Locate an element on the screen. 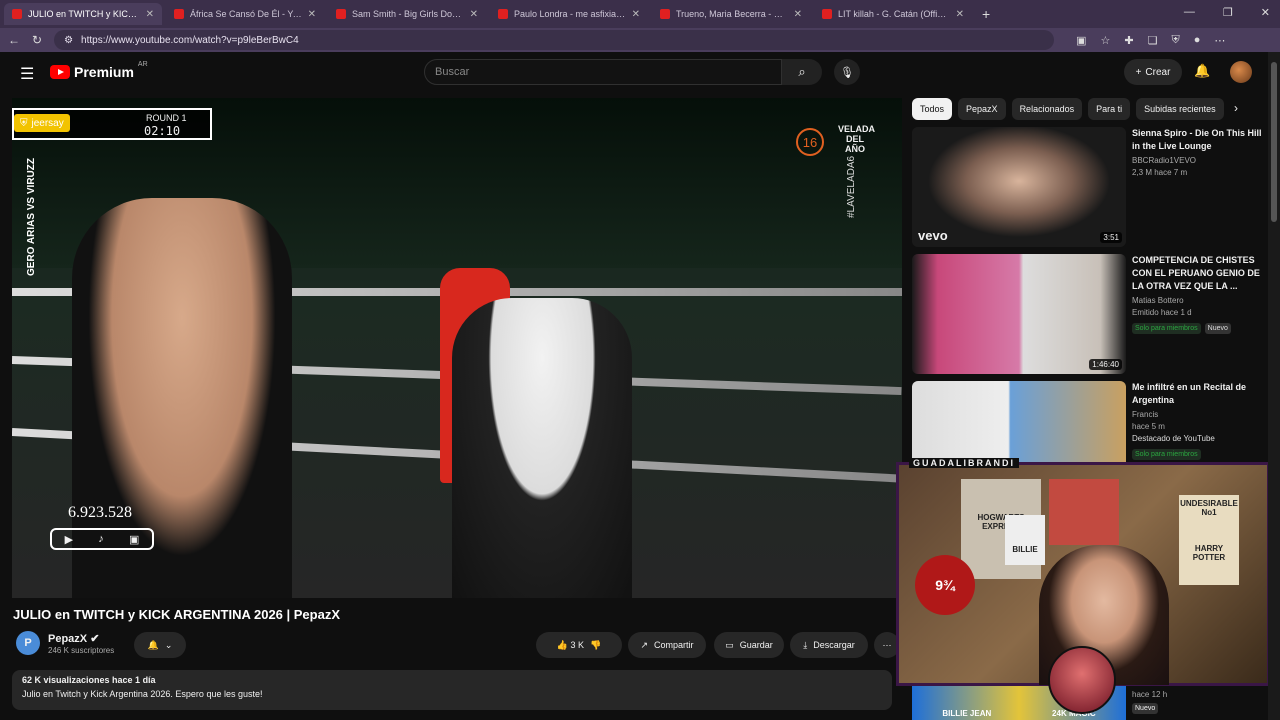  window-controls: — ❐ ✕ is located at coordinates (1227, 12).